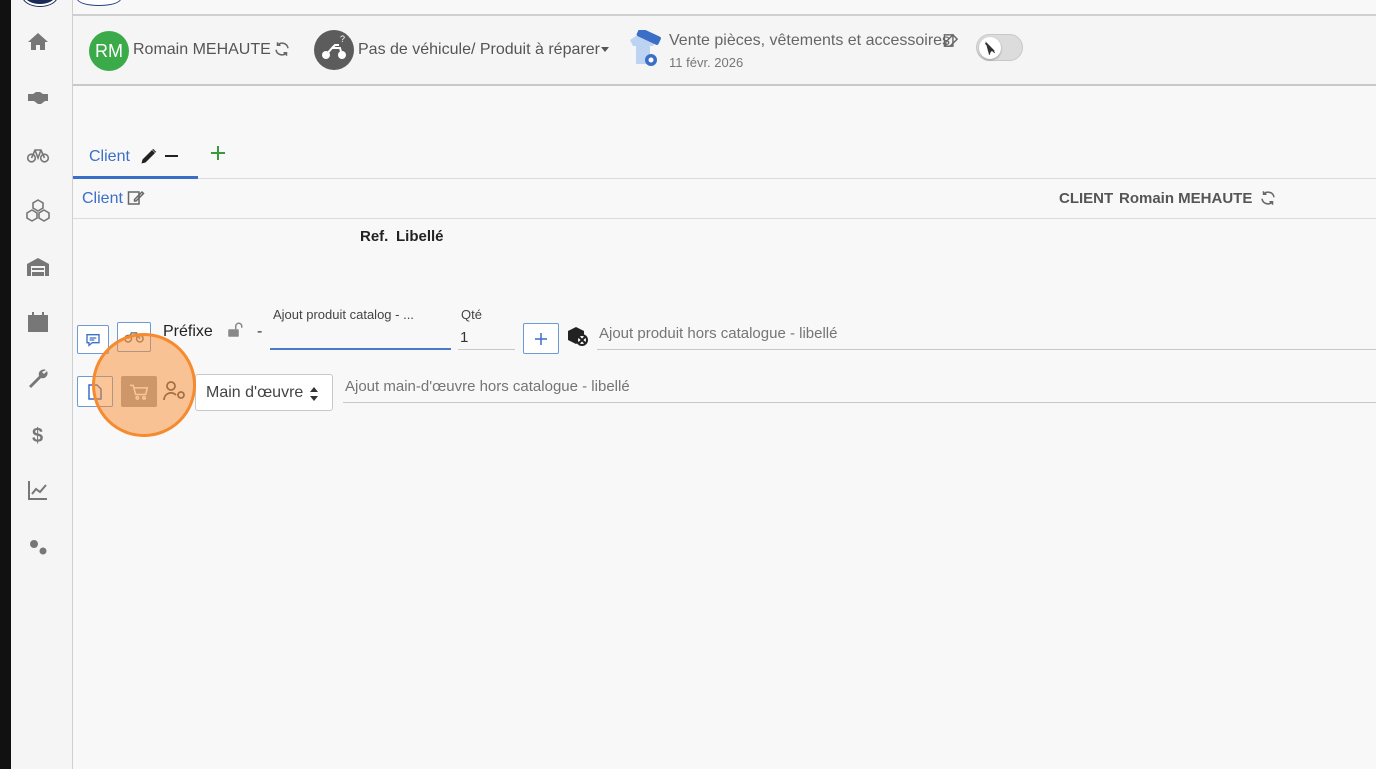 This screenshot has height=769, width=1376. Describe the element at coordinates (486, 338) in the screenshot. I see `quantity-input` at that location.